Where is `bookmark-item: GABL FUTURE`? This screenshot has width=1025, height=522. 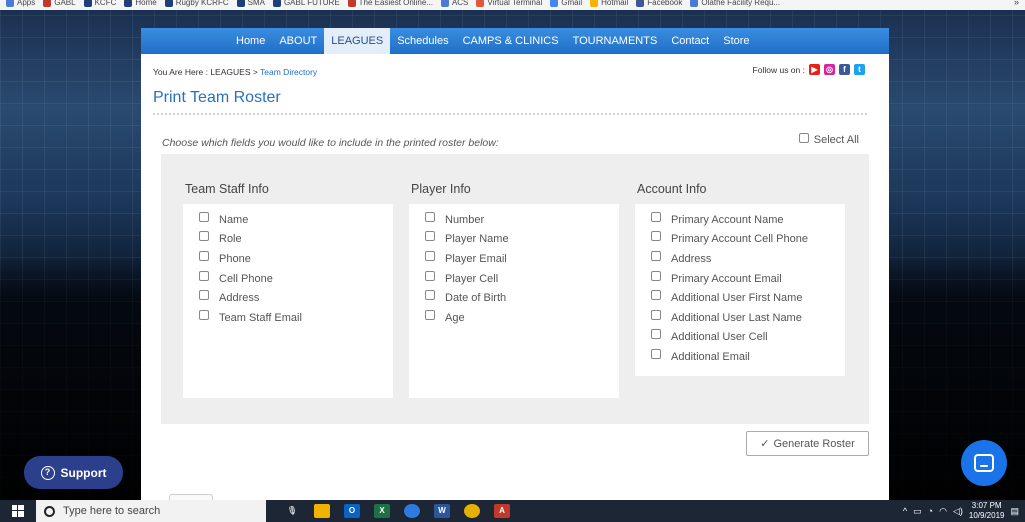 bookmark-item: GABL FUTURE is located at coordinates (306, 4).